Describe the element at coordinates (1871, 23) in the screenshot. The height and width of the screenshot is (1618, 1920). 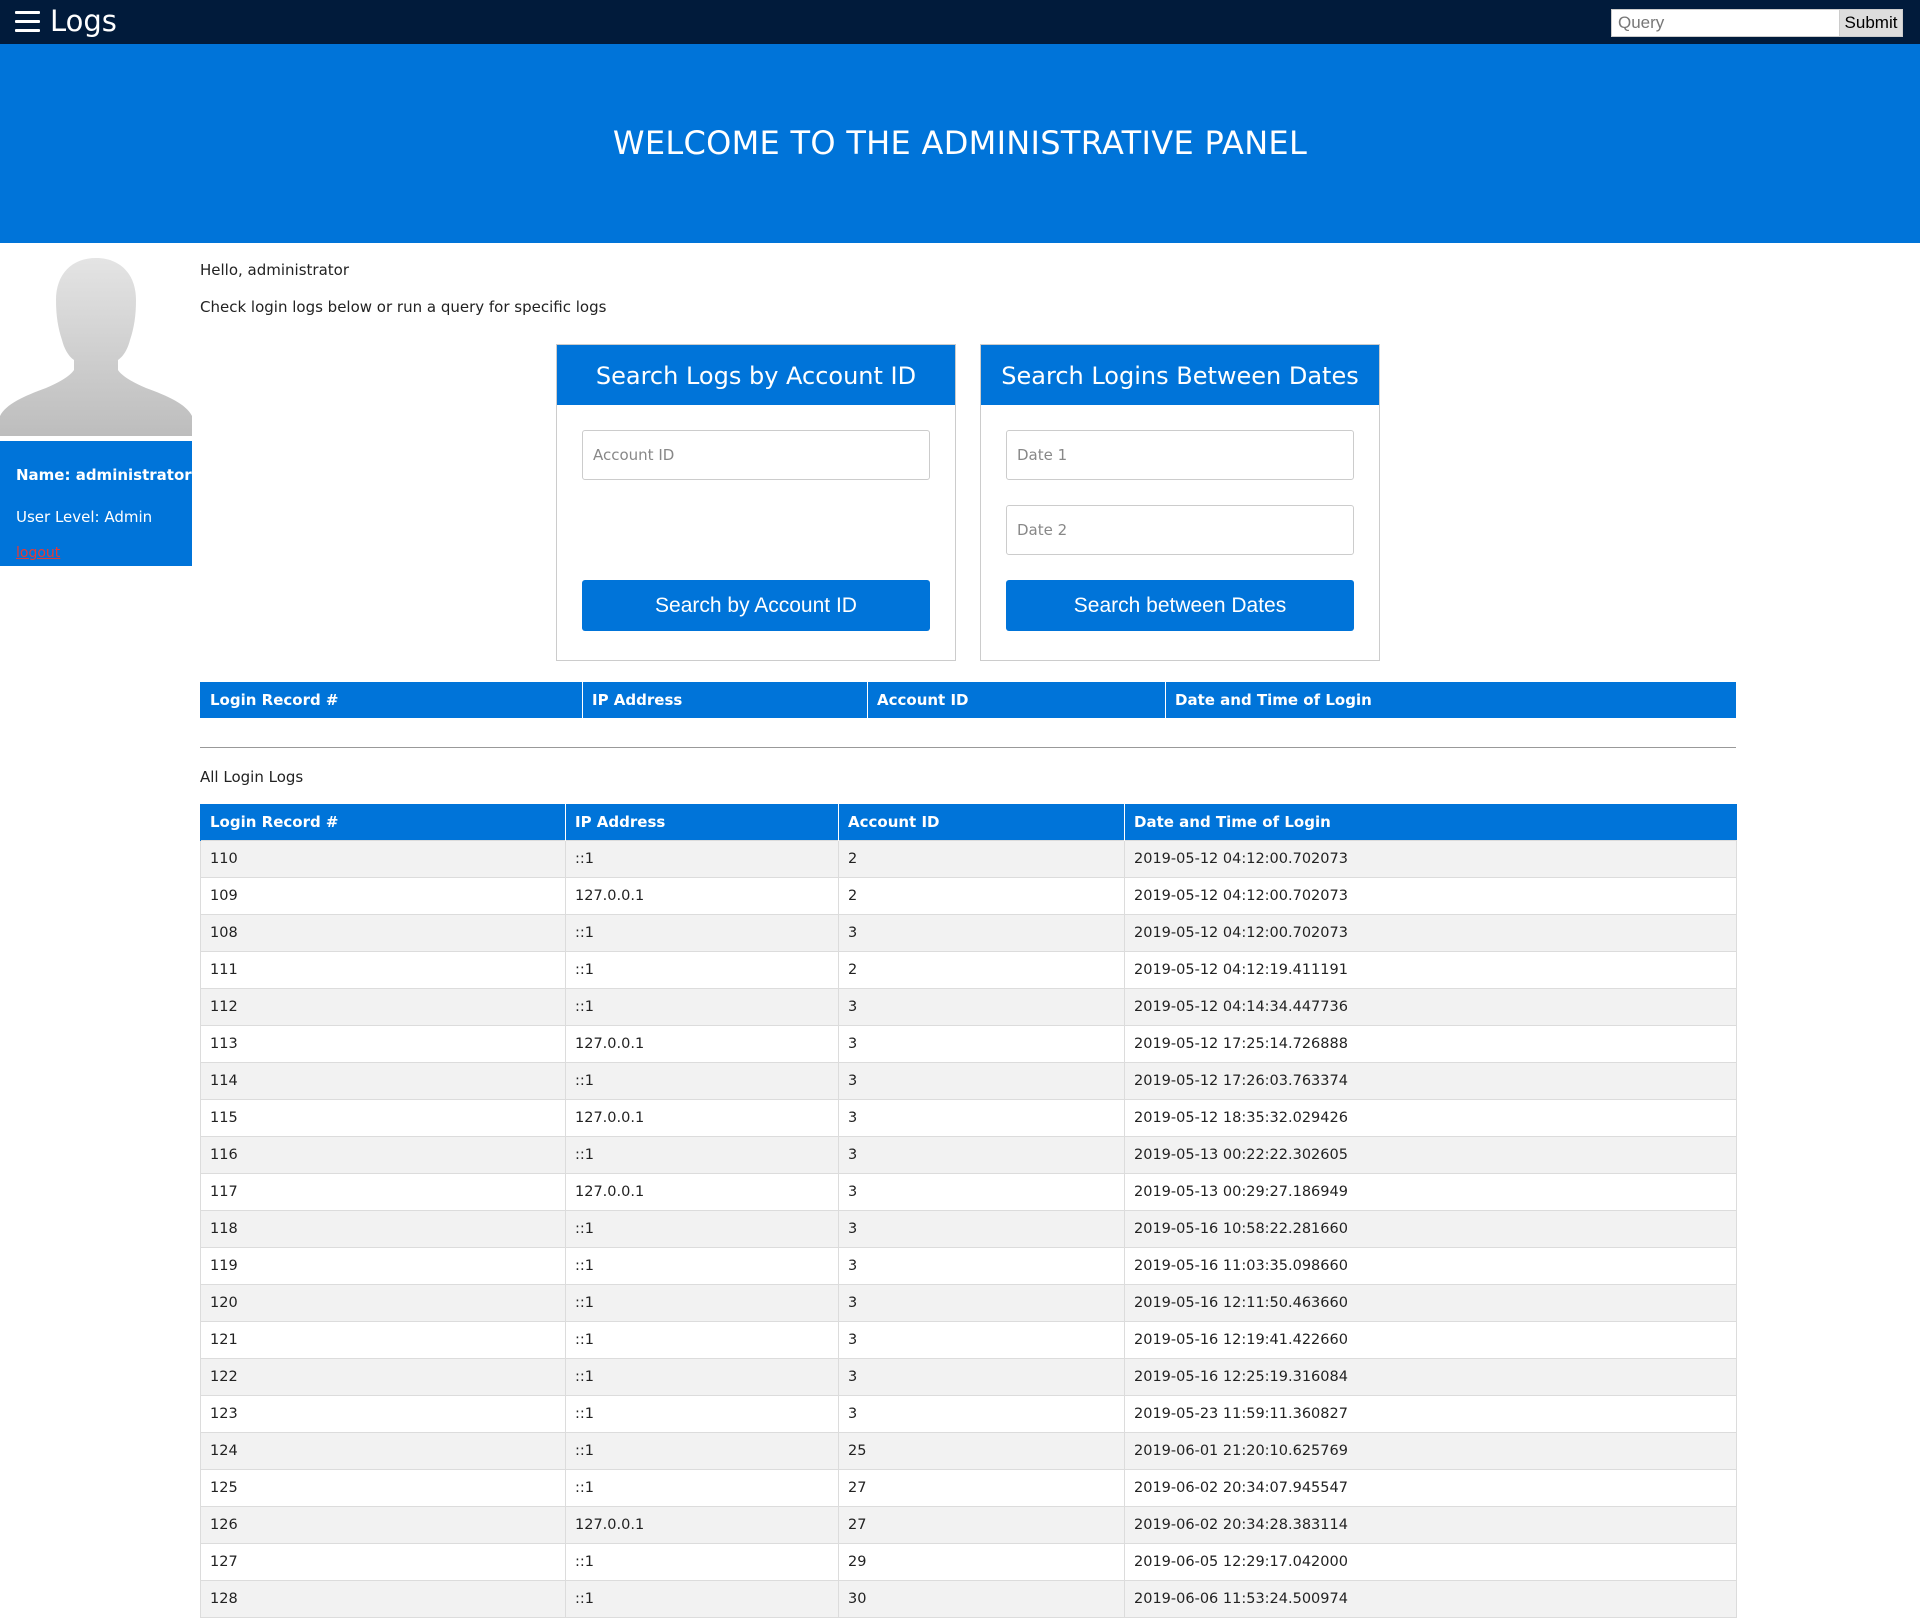
I see `query-submit-button: Submit` at that location.